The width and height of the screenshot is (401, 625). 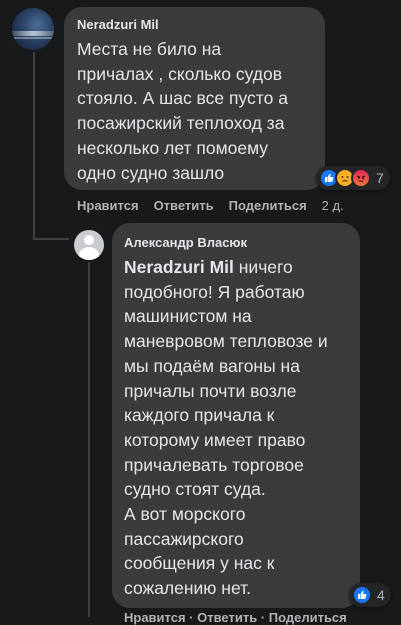 I want to click on thread-line-reply, so click(x=89, y=439).